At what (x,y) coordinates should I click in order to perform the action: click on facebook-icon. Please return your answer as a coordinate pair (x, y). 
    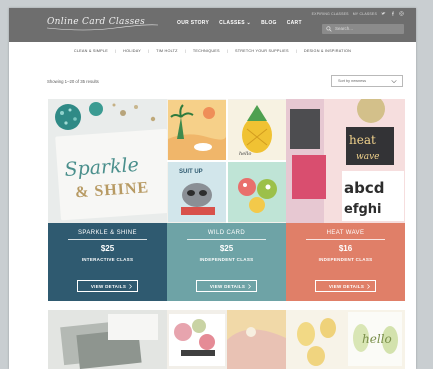
    Looking at the image, I should click on (392, 13).